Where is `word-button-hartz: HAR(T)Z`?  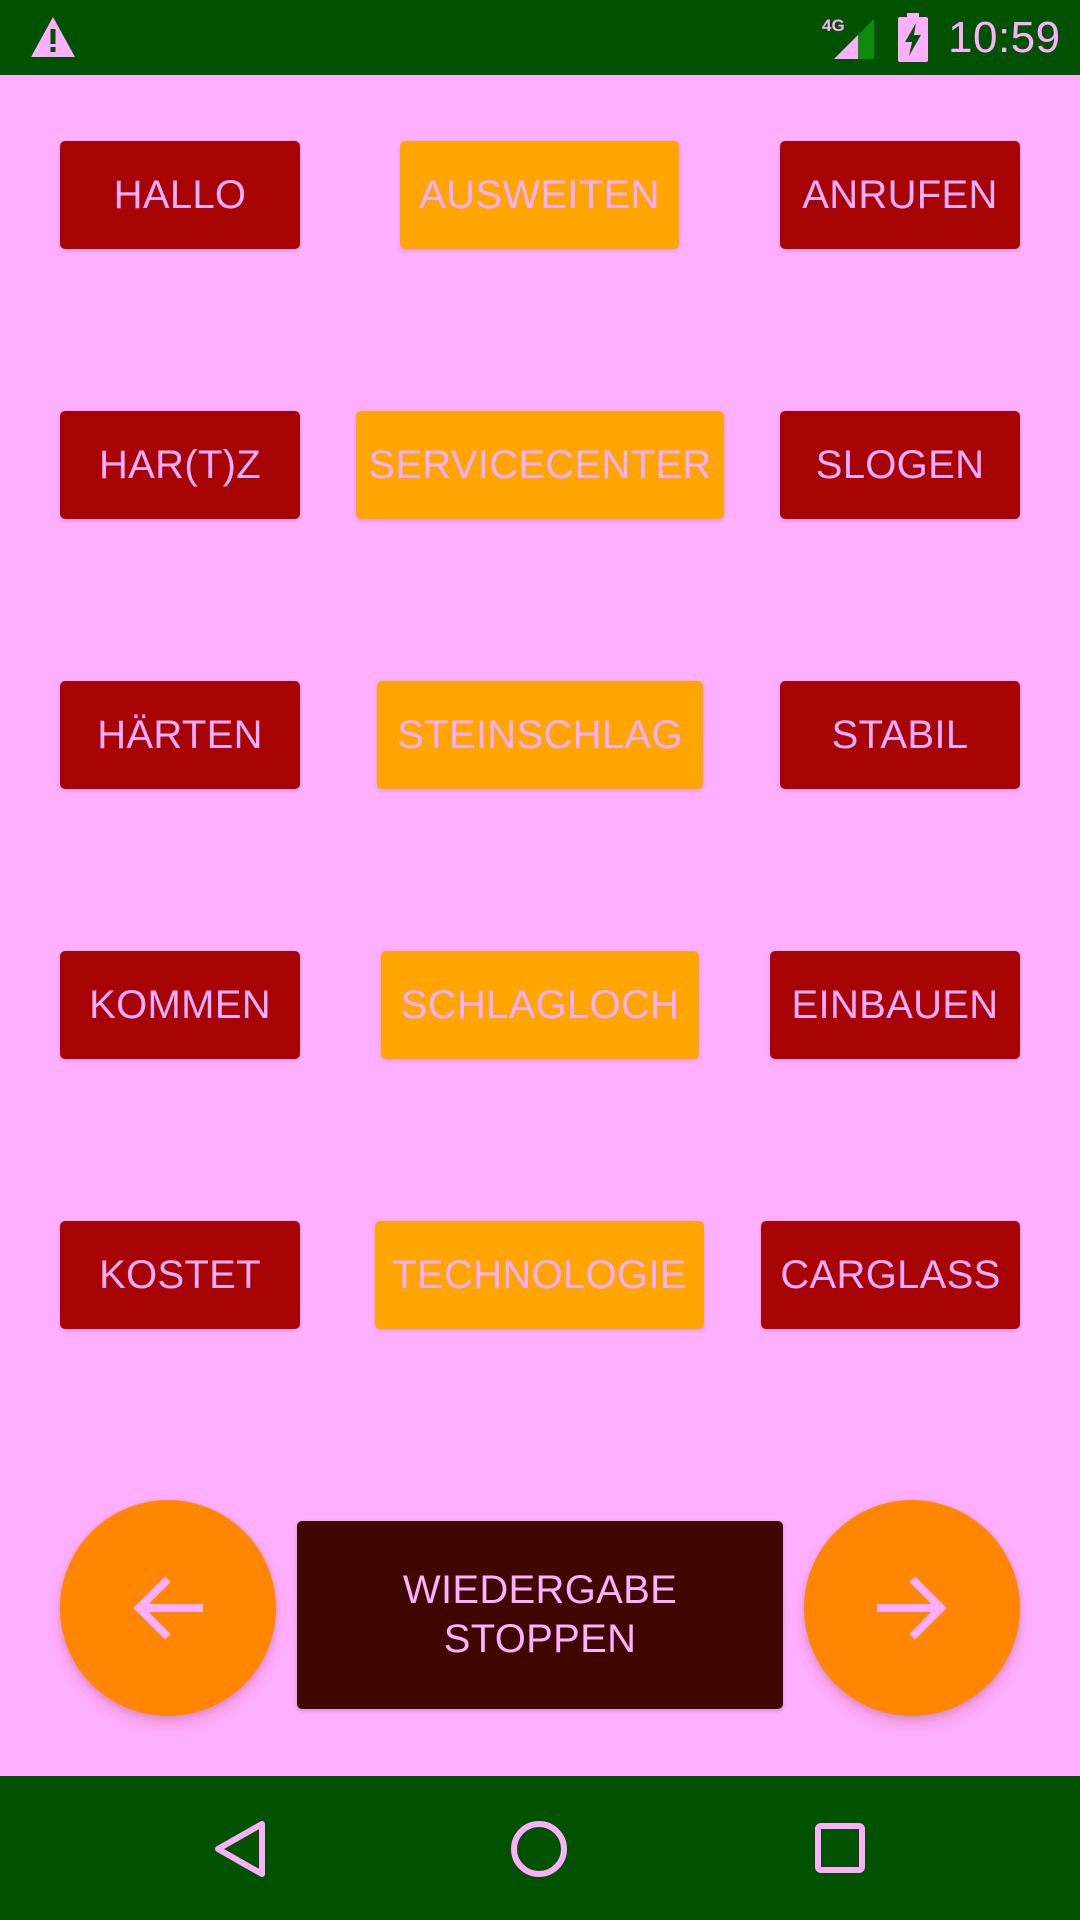 word-button-hartz: HAR(T)Z is located at coordinates (180, 465).